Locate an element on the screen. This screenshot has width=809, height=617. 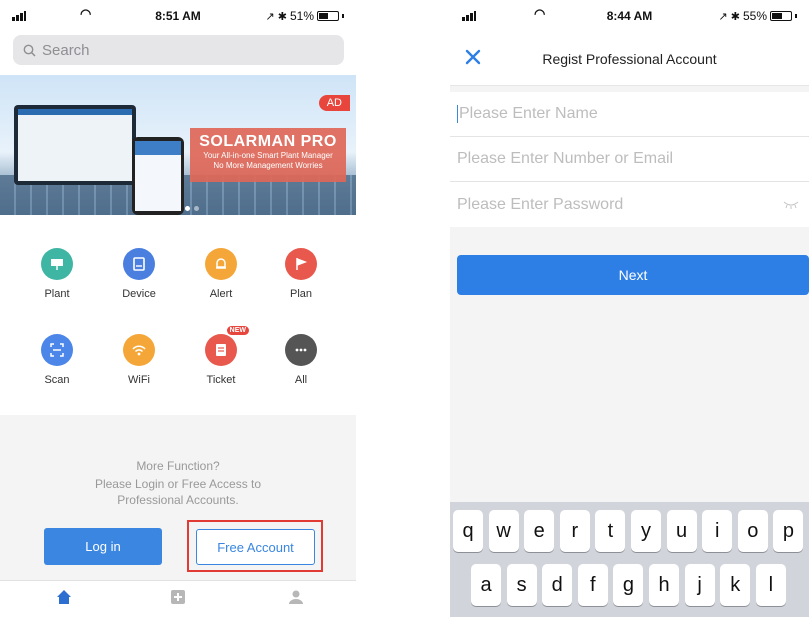
tab-add is located at coordinates (178, 597).